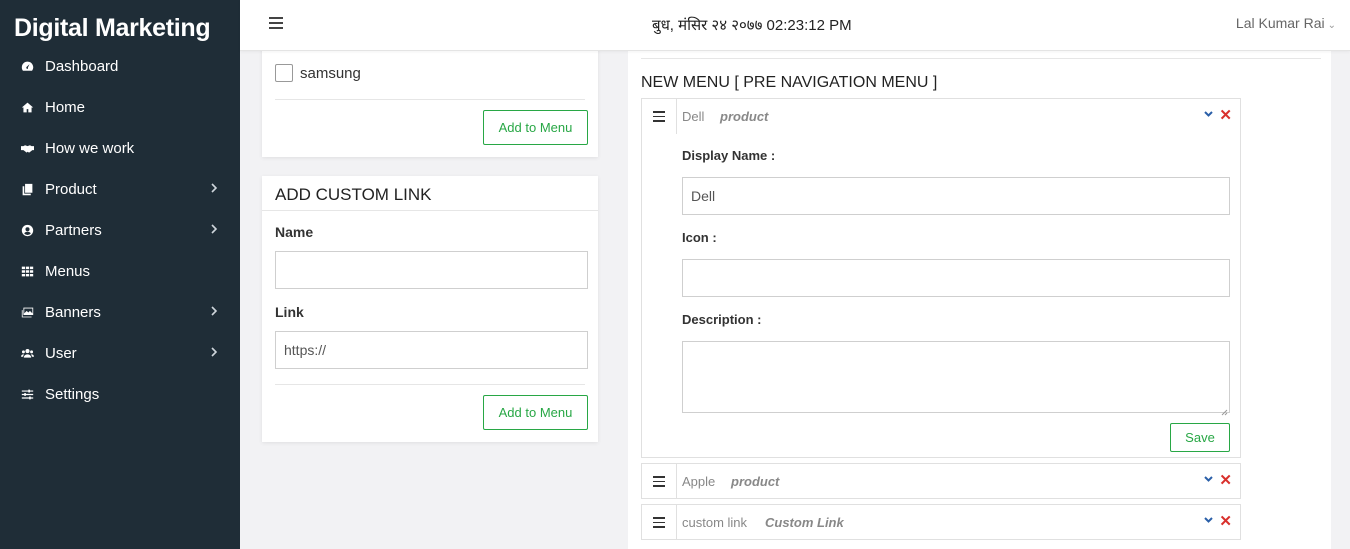  Describe the element at coordinates (90, 148) in the screenshot. I see `sidebar-item-label: How we work` at that location.